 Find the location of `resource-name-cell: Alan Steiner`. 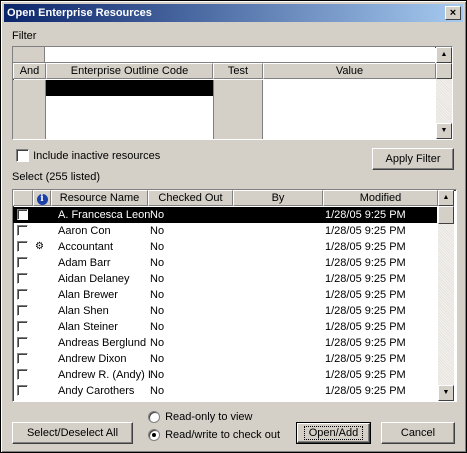

resource-name-cell: Alan Steiner is located at coordinates (88, 327).